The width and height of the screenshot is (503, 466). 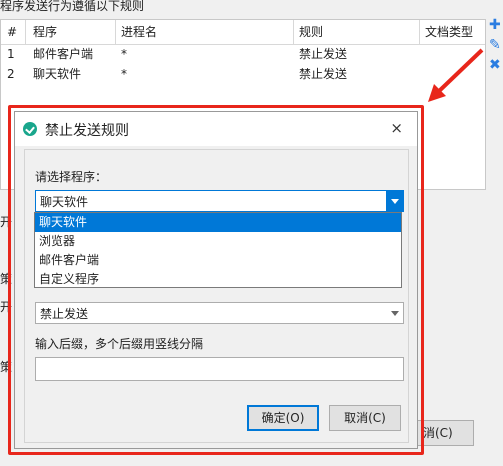 I want to click on row-index: 1, so click(x=11, y=54).